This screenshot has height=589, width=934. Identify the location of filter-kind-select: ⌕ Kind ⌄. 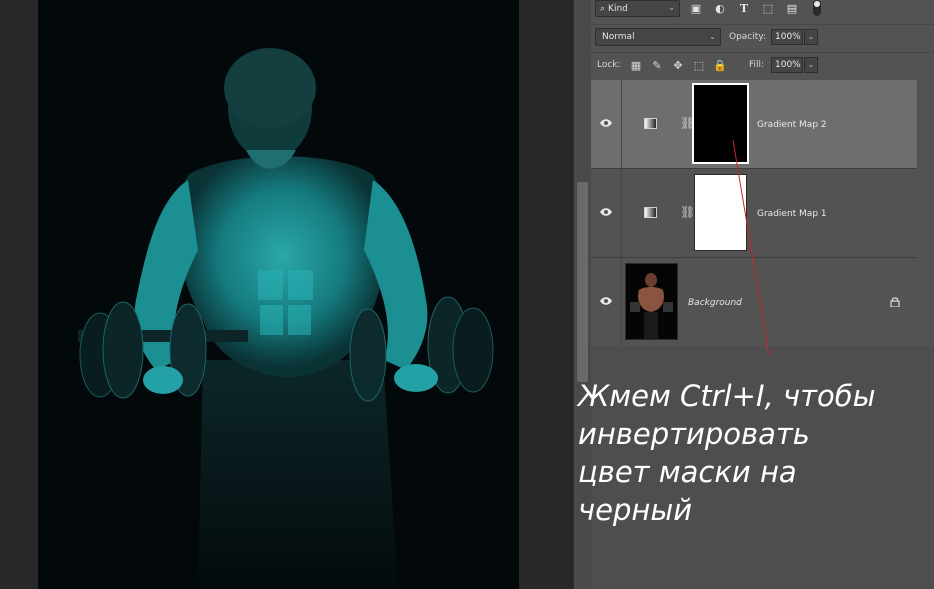
(637, 8).